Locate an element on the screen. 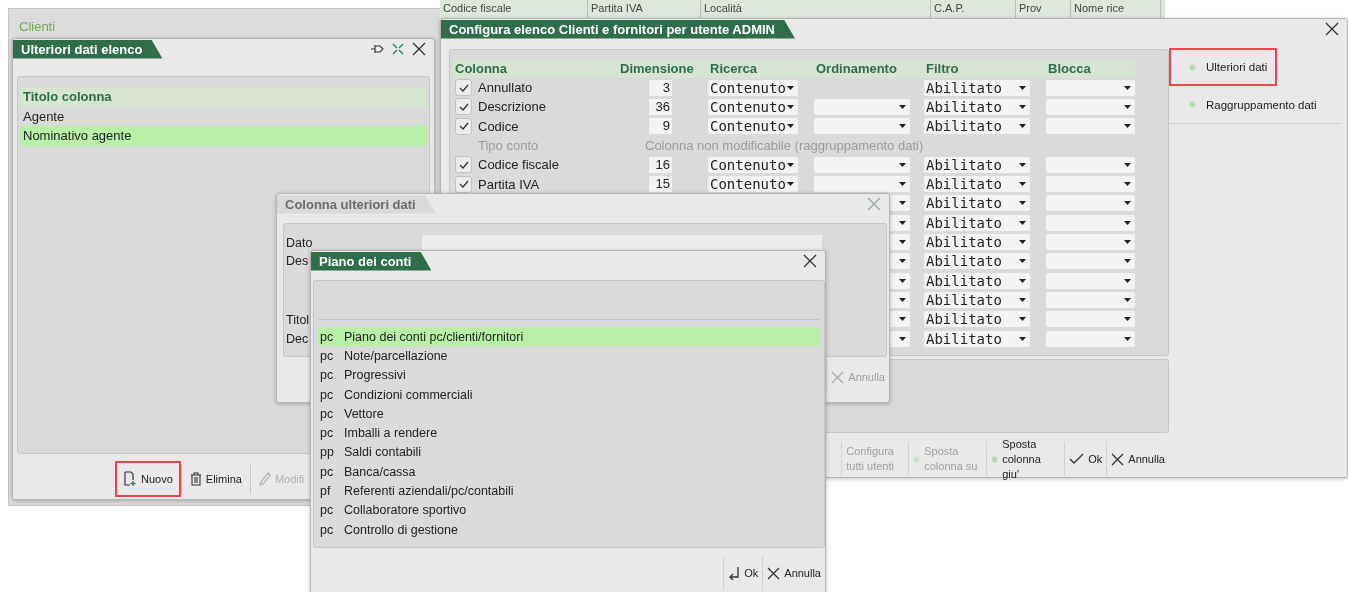 This screenshot has height=592, width=1348. column-header: Ricerca is located at coordinates (733, 68).